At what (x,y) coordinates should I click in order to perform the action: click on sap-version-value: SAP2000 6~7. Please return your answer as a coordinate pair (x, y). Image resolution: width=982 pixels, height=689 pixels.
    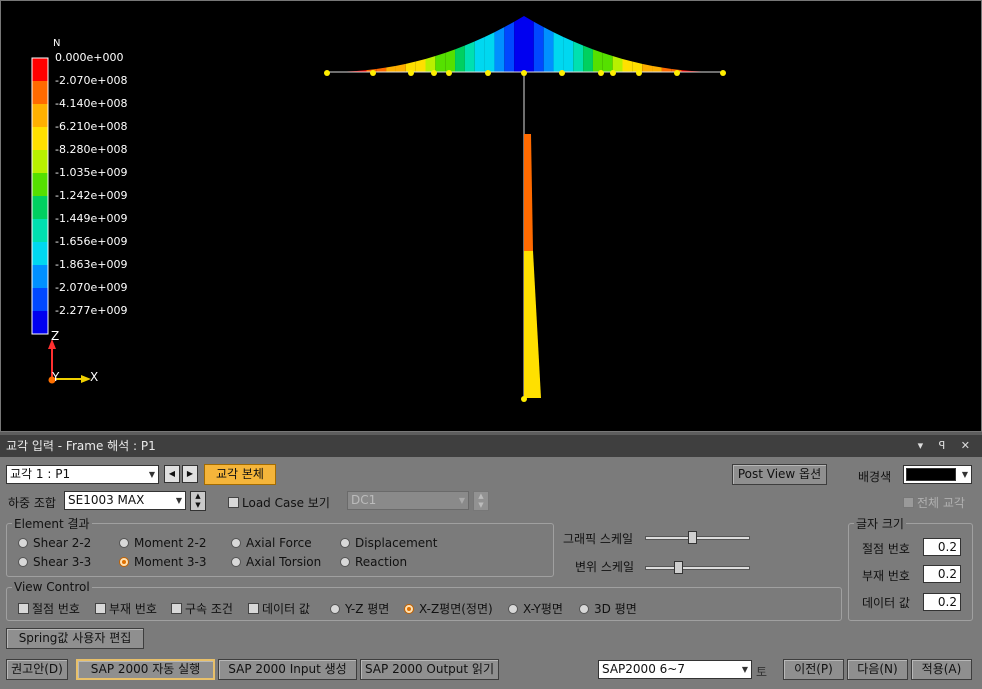
    Looking at the image, I should click on (643, 669).